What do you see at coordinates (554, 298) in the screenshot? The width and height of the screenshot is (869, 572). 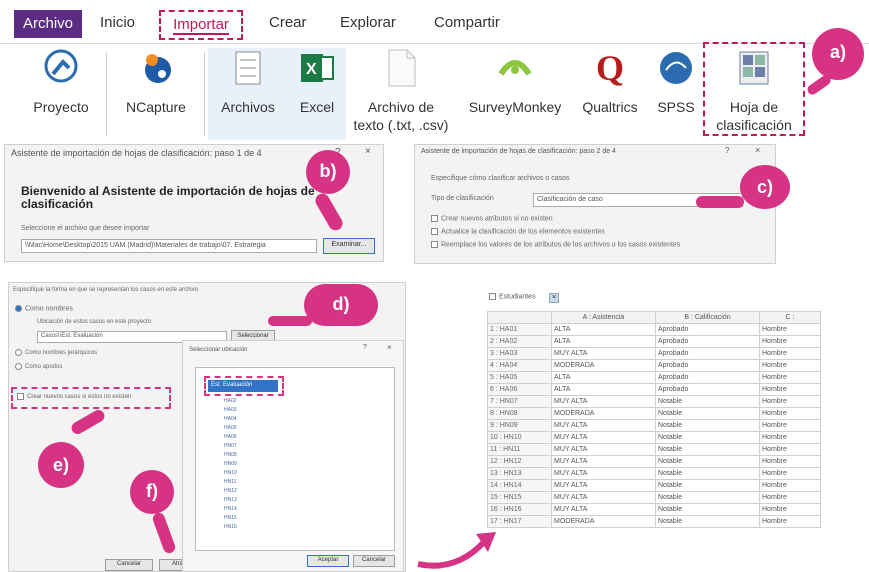 I see `close-tab-icon: ×` at bounding box center [554, 298].